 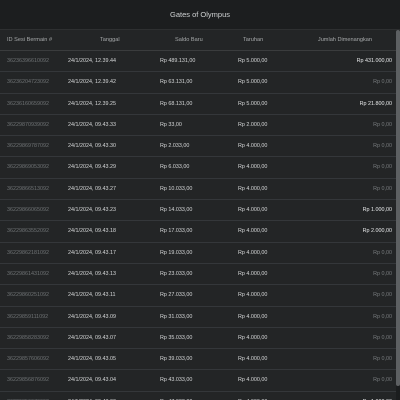 I want to click on cell-balance: Rp 489.131,00, so click(x=178, y=61).